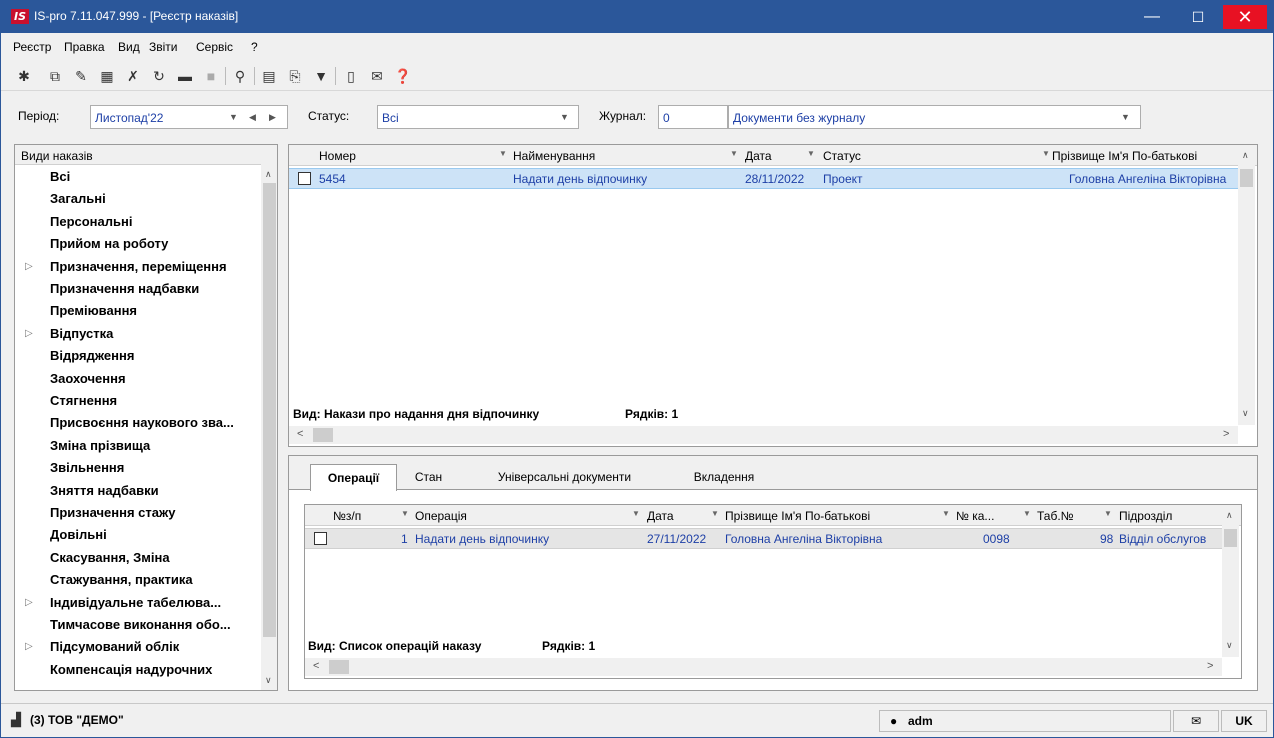  I want to click on col-name: Найменування, so click(554, 156).